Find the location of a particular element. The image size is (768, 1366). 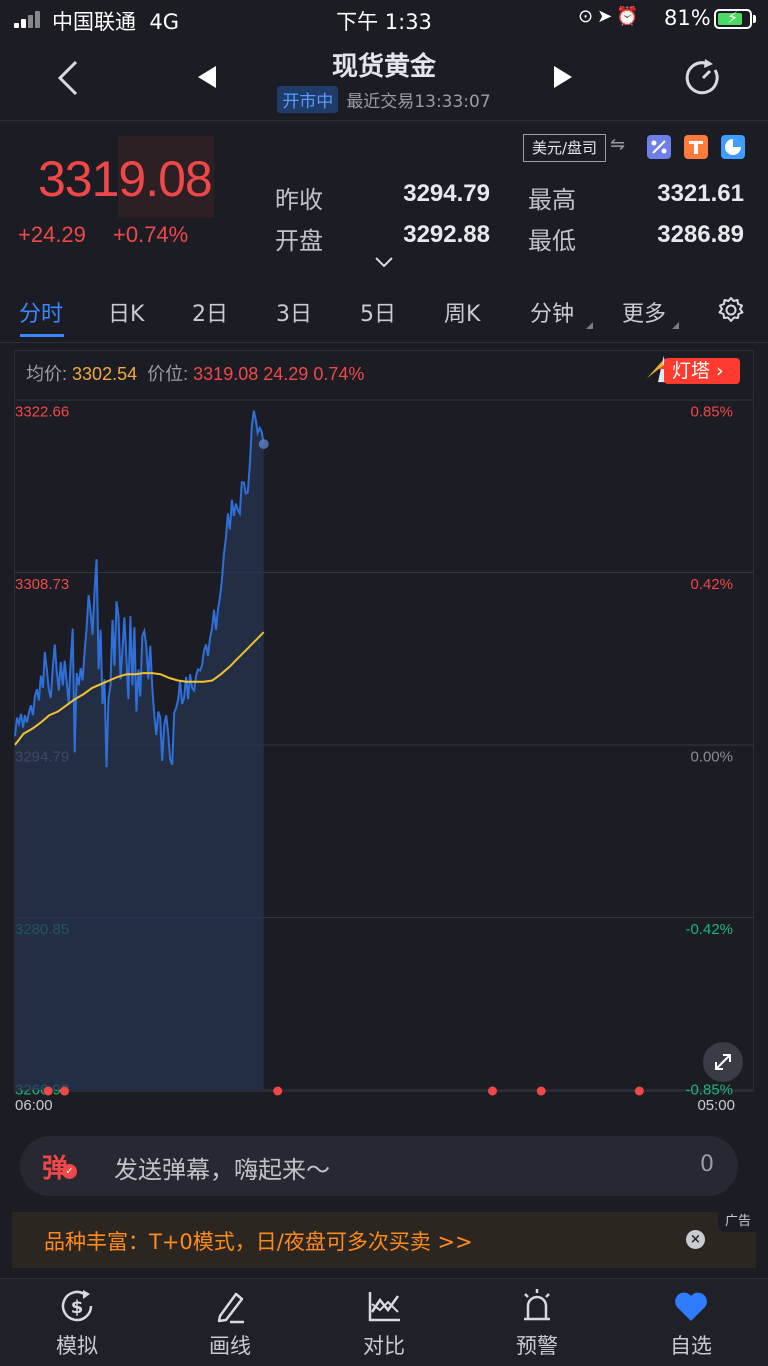

nav-compare: 对比 is located at coordinates (384, 1323).